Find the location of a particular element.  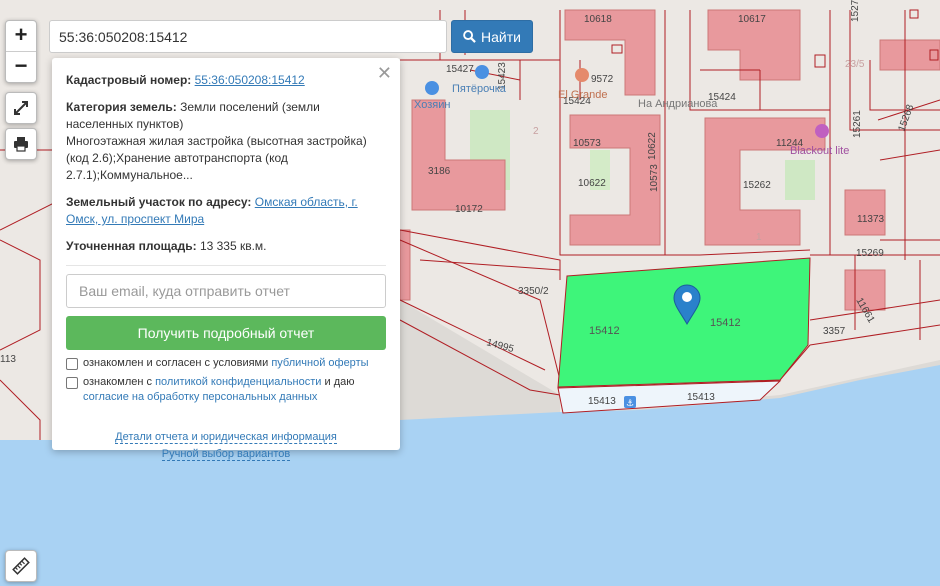

category-label: Категория земель: is located at coordinates (121, 107).